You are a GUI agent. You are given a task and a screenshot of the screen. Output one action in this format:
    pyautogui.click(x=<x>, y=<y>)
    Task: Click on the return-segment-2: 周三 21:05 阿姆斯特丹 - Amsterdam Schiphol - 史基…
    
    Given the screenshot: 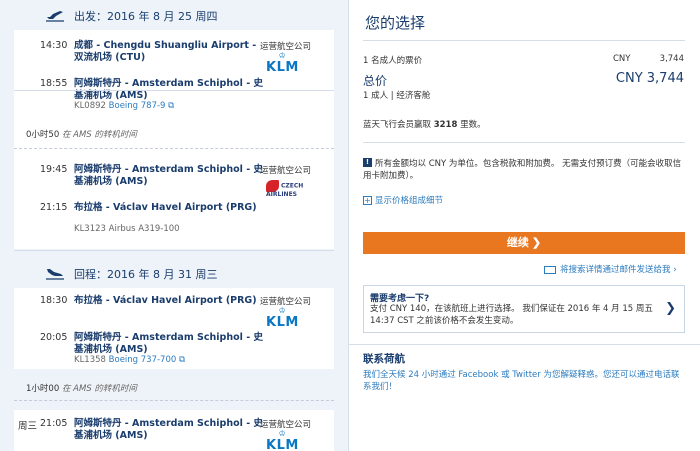 What is the action you would take?
    pyautogui.click(x=174, y=430)
    